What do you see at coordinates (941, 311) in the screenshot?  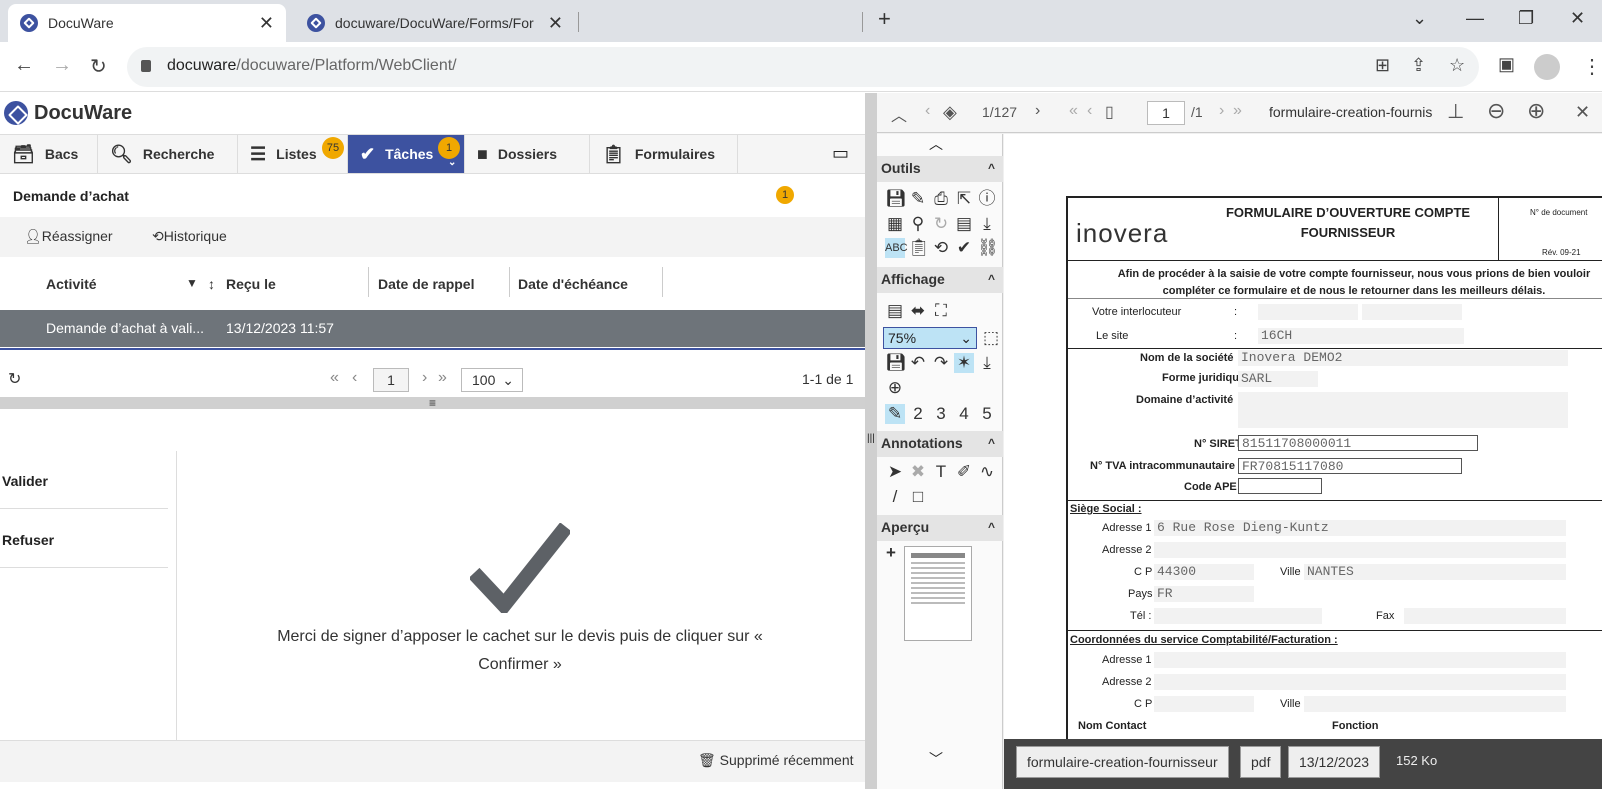 I see `fit-all-icon: ⛶` at bounding box center [941, 311].